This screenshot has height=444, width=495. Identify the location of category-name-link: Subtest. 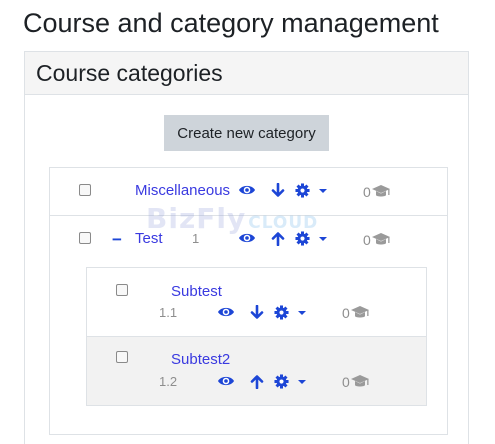
(196, 291).